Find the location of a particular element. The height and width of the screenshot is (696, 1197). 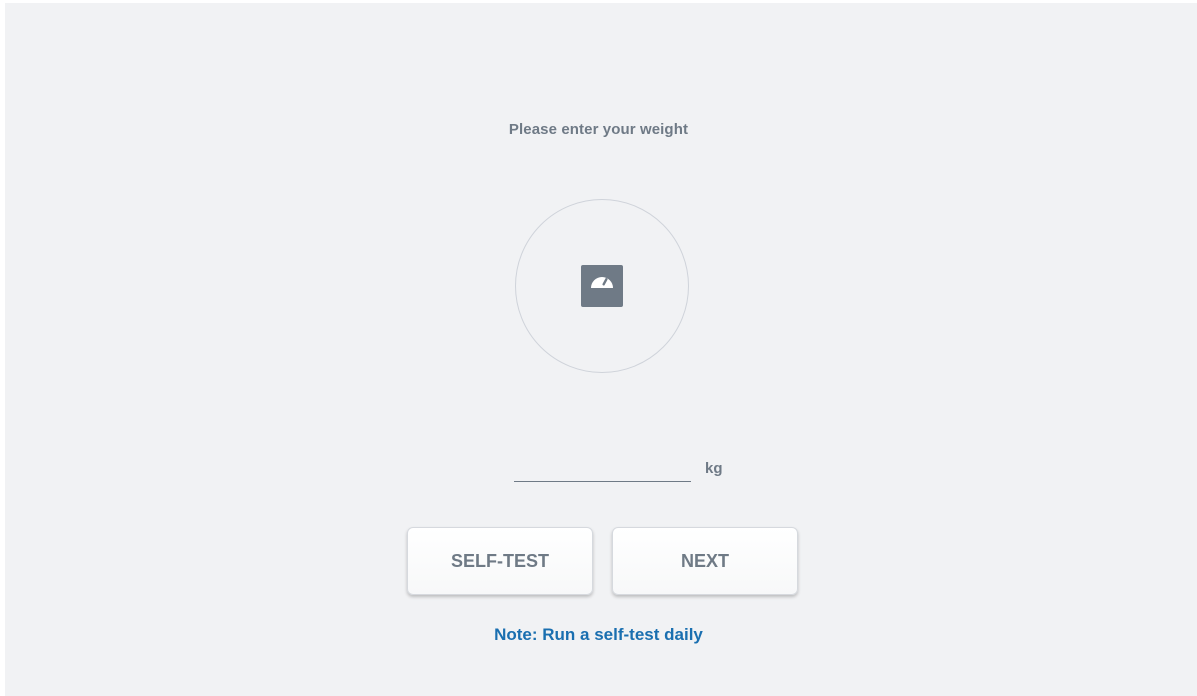

weight-unit-label: kg is located at coordinates (714, 468).